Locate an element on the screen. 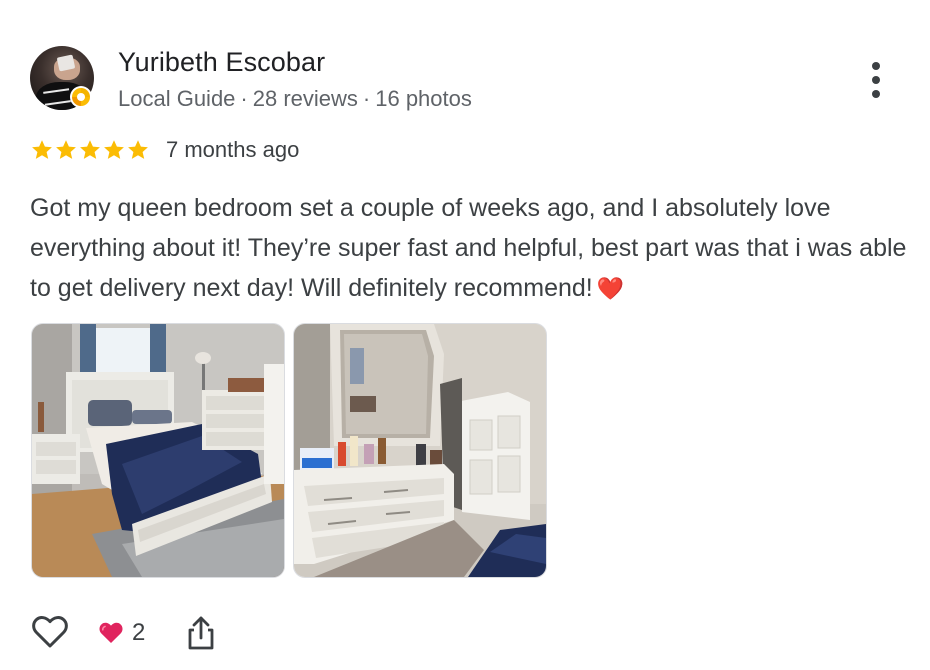 The height and width of the screenshot is (670, 930). avatar is located at coordinates (62, 78).